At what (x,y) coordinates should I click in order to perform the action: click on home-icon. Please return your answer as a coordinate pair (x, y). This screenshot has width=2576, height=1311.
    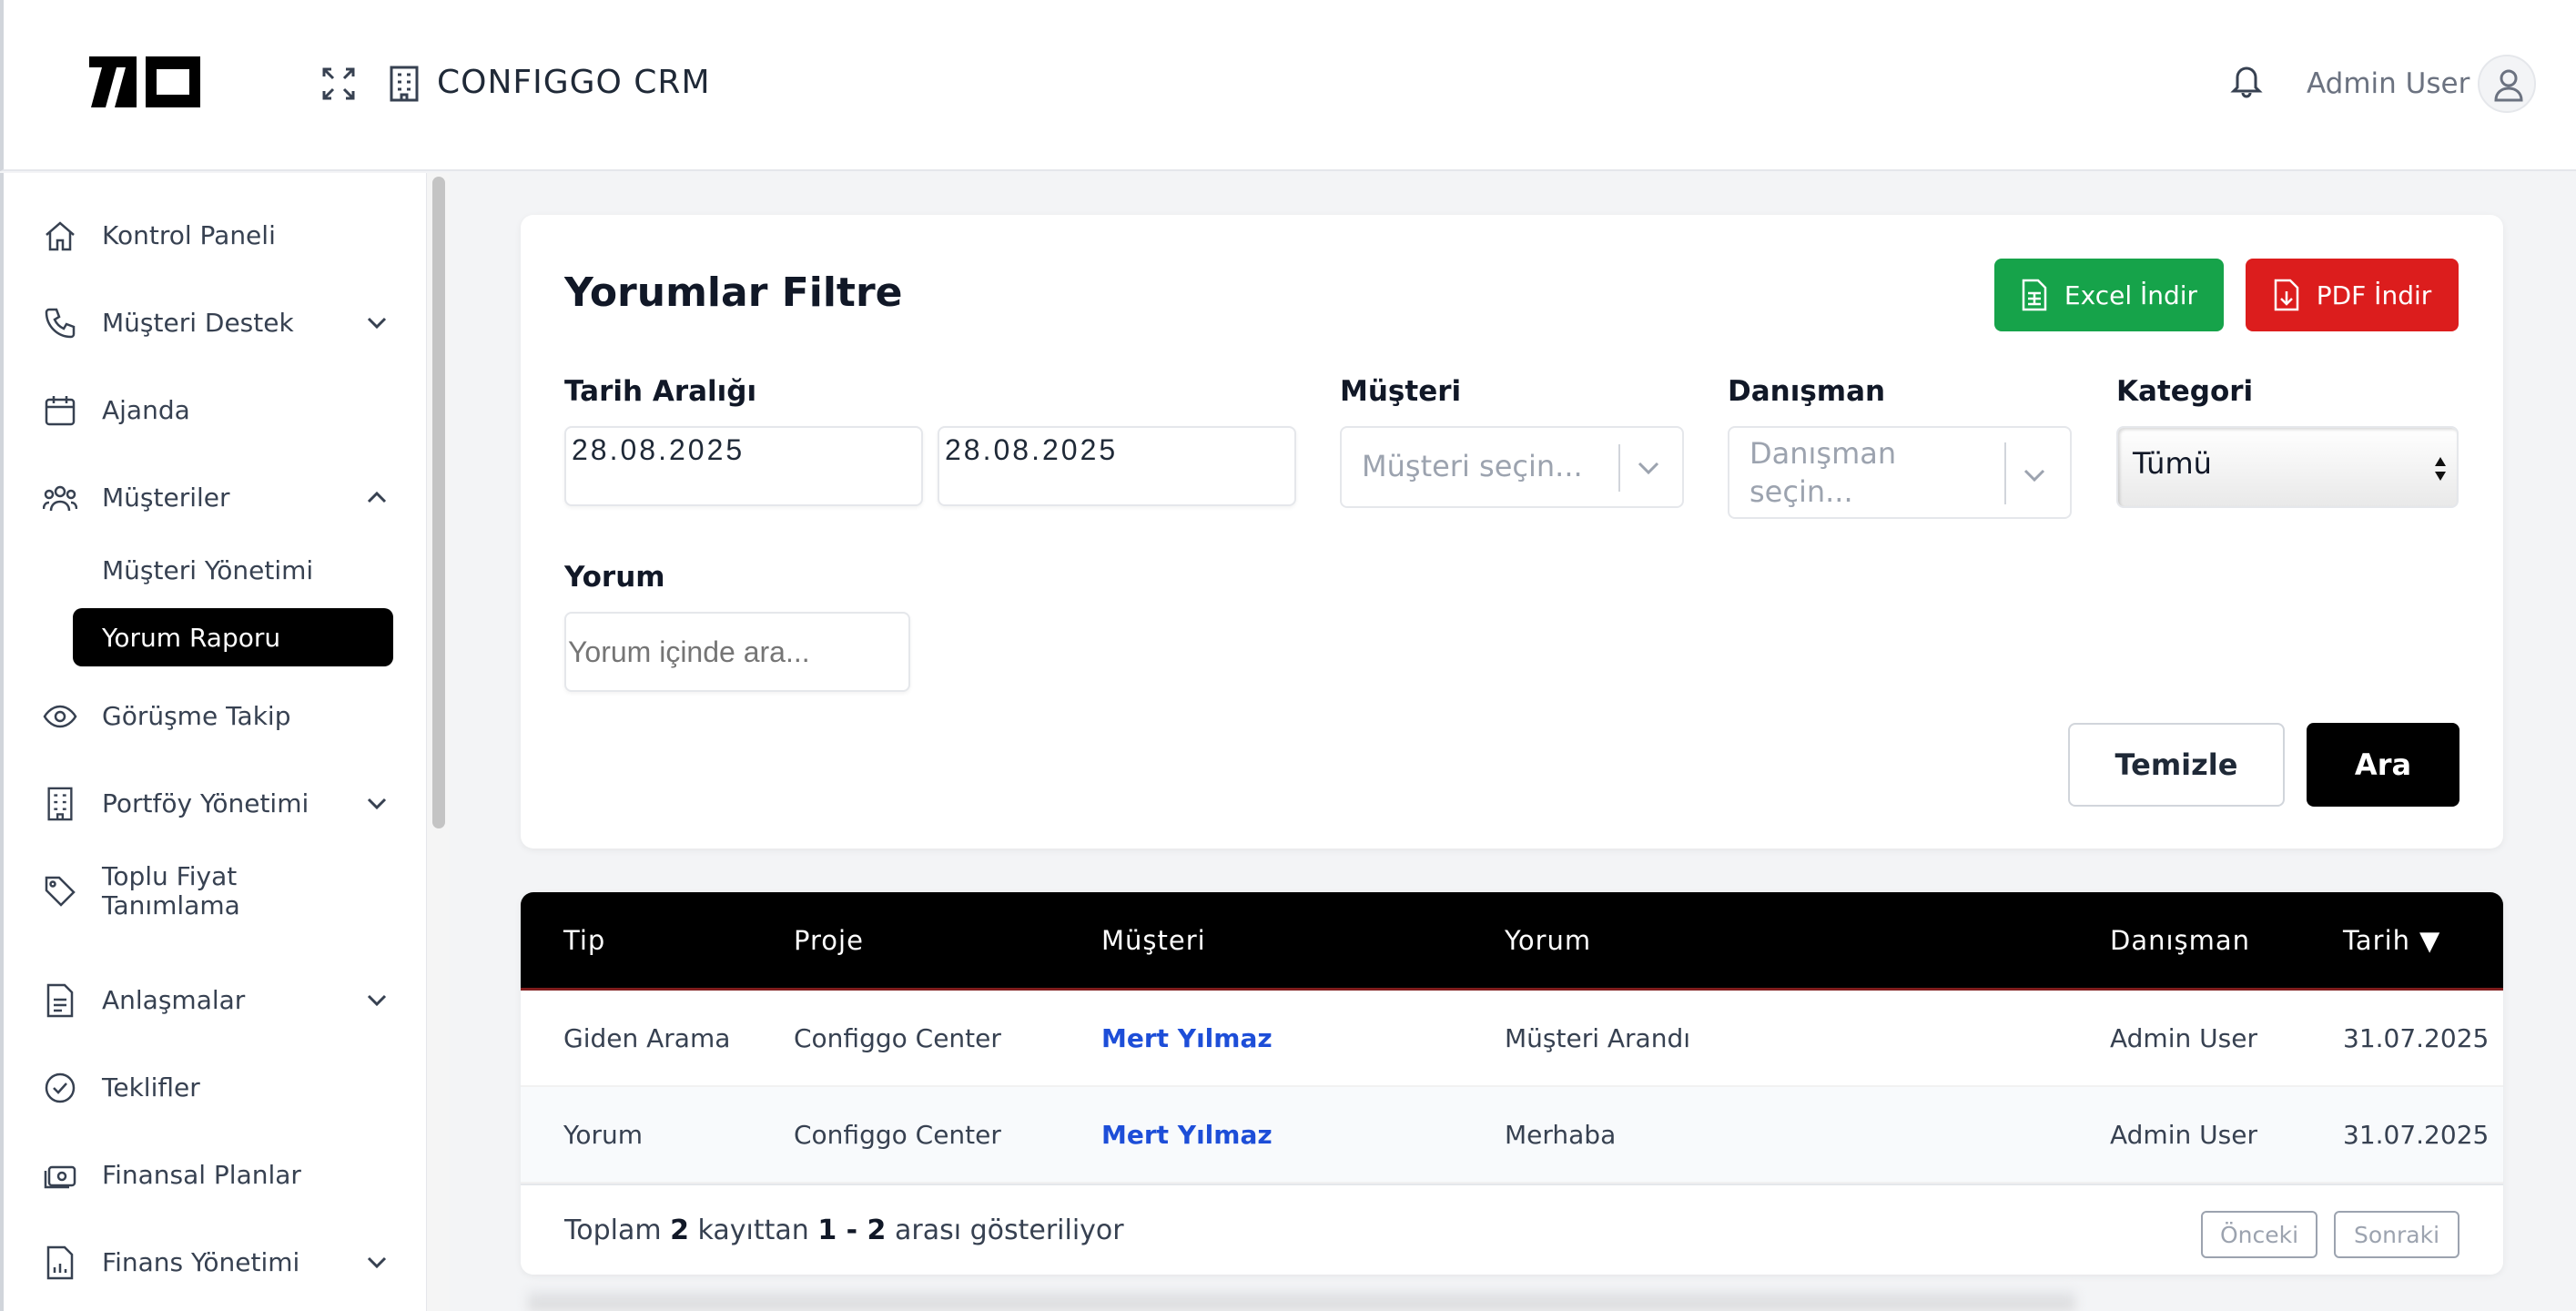
    Looking at the image, I should click on (60, 236).